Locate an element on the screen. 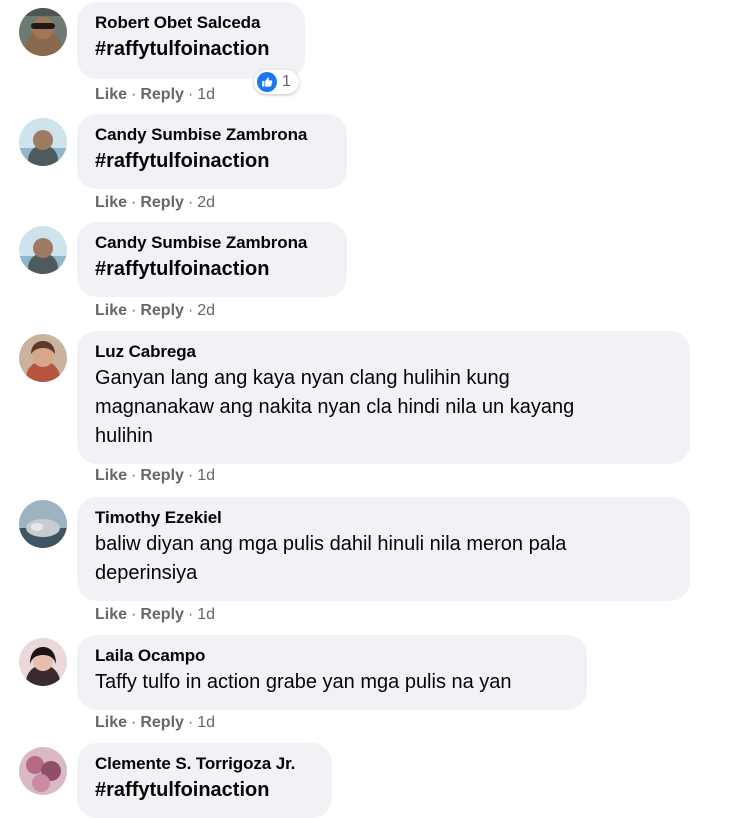 This screenshot has width=750, height=818. reaction-count: 1 is located at coordinates (286, 81).